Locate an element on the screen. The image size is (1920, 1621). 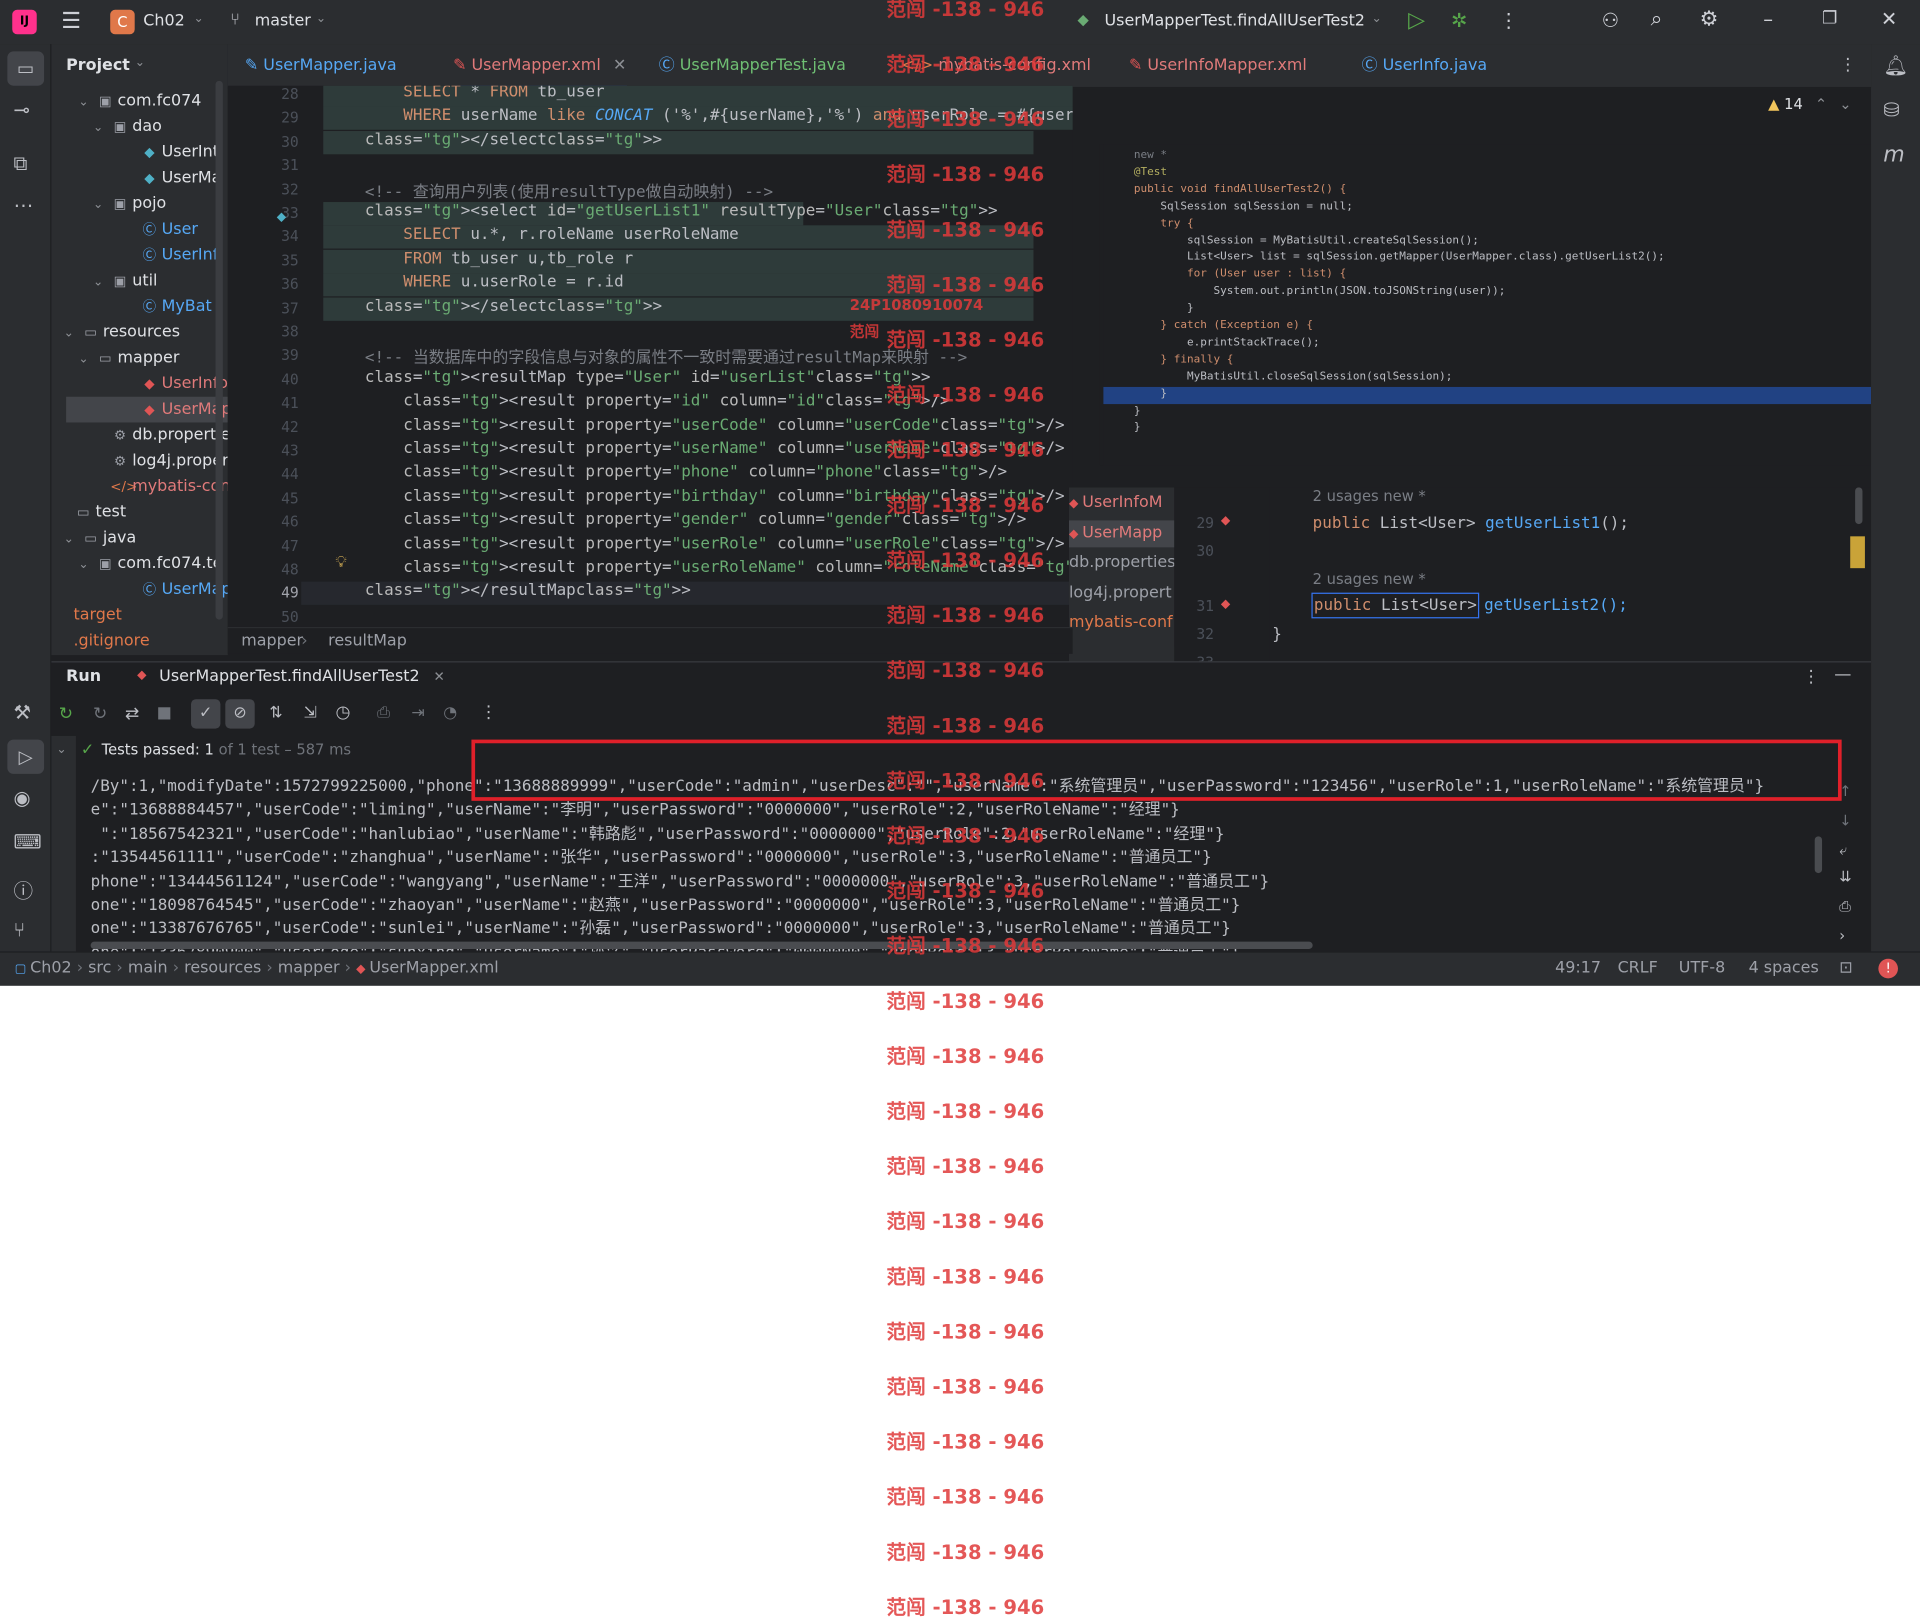
rerun-icon: ↻ is located at coordinates (66, 714).